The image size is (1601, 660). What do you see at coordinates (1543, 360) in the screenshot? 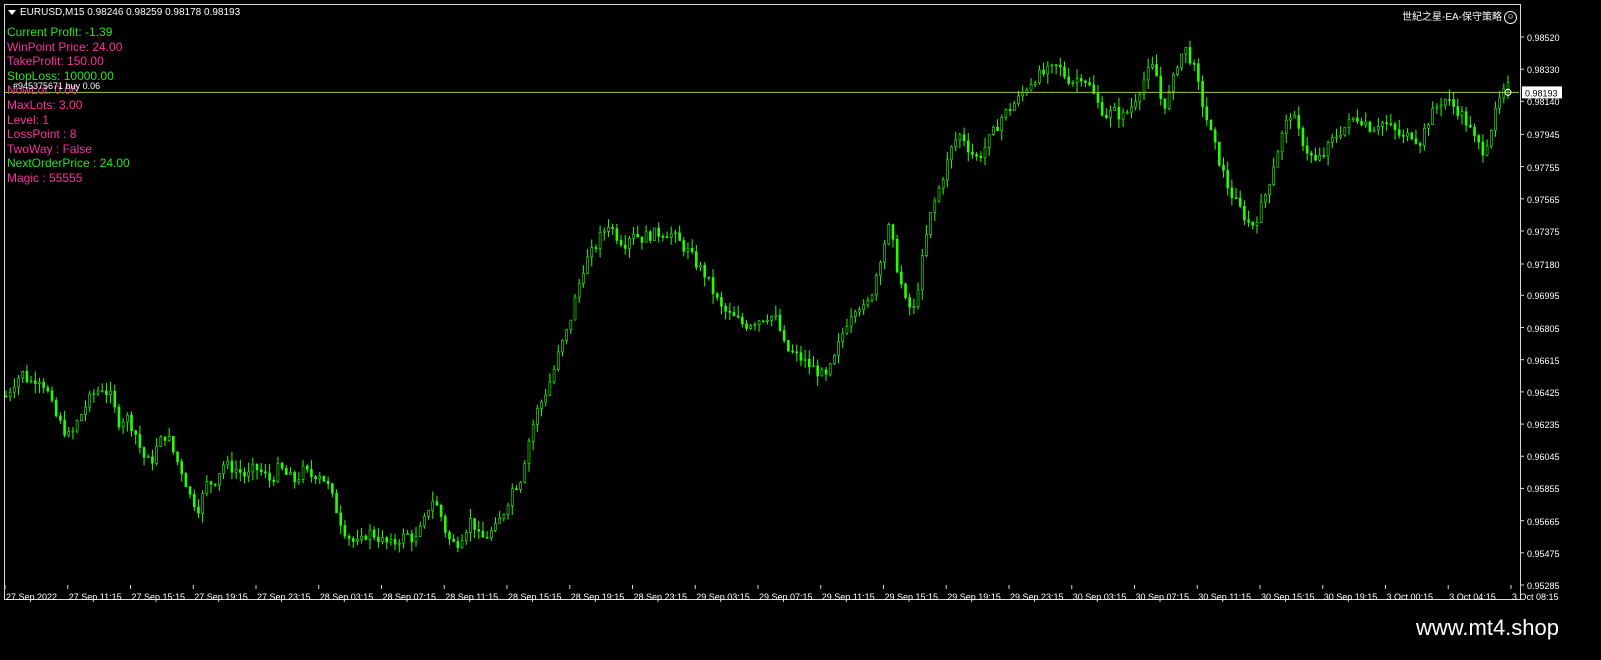
I see `y-tick-label: 0.96615` at bounding box center [1543, 360].